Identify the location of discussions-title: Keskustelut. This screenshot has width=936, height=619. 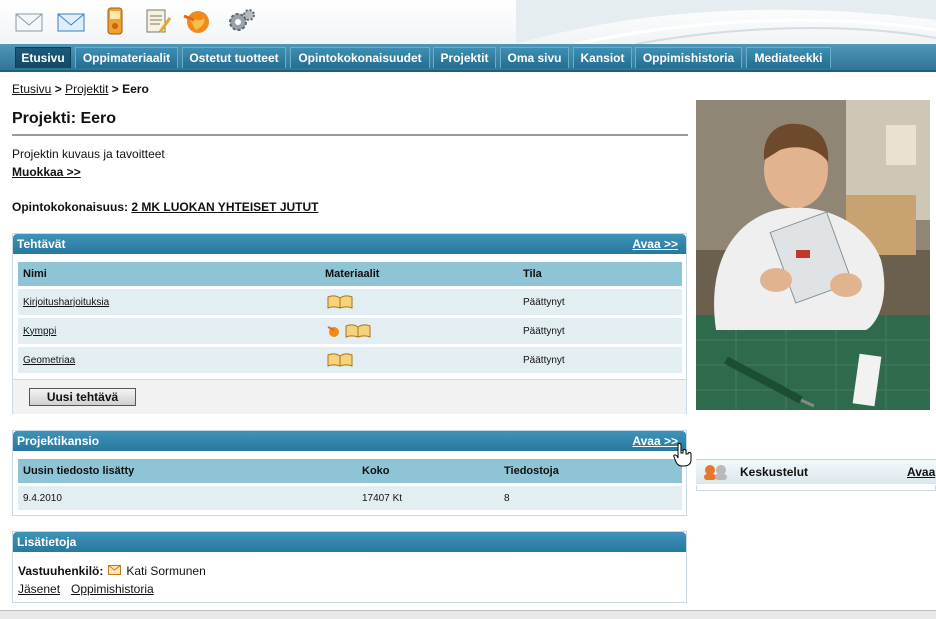
(774, 472).